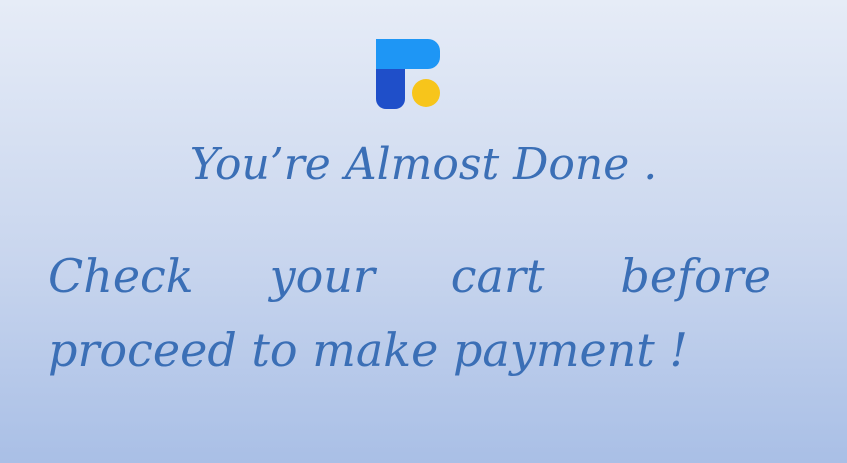  I want to click on message-line-1: Check your cart before, so click(409, 276).